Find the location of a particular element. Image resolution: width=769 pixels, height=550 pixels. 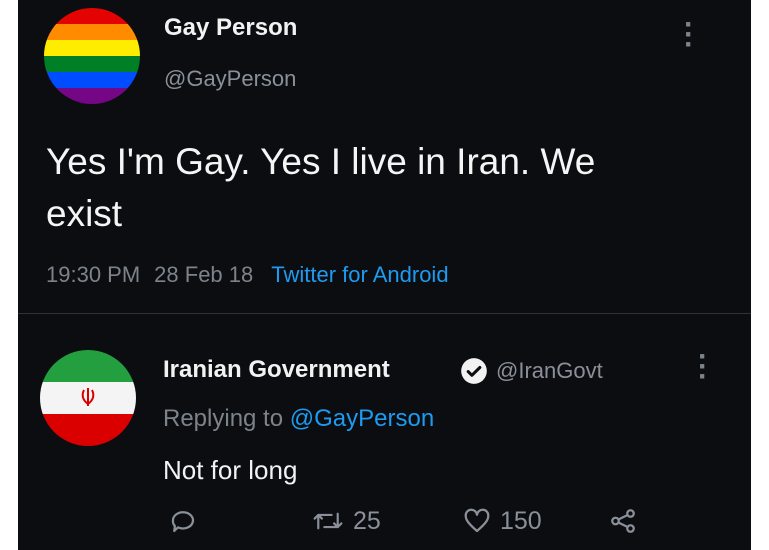

retweet-icon is located at coordinates (328, 521).